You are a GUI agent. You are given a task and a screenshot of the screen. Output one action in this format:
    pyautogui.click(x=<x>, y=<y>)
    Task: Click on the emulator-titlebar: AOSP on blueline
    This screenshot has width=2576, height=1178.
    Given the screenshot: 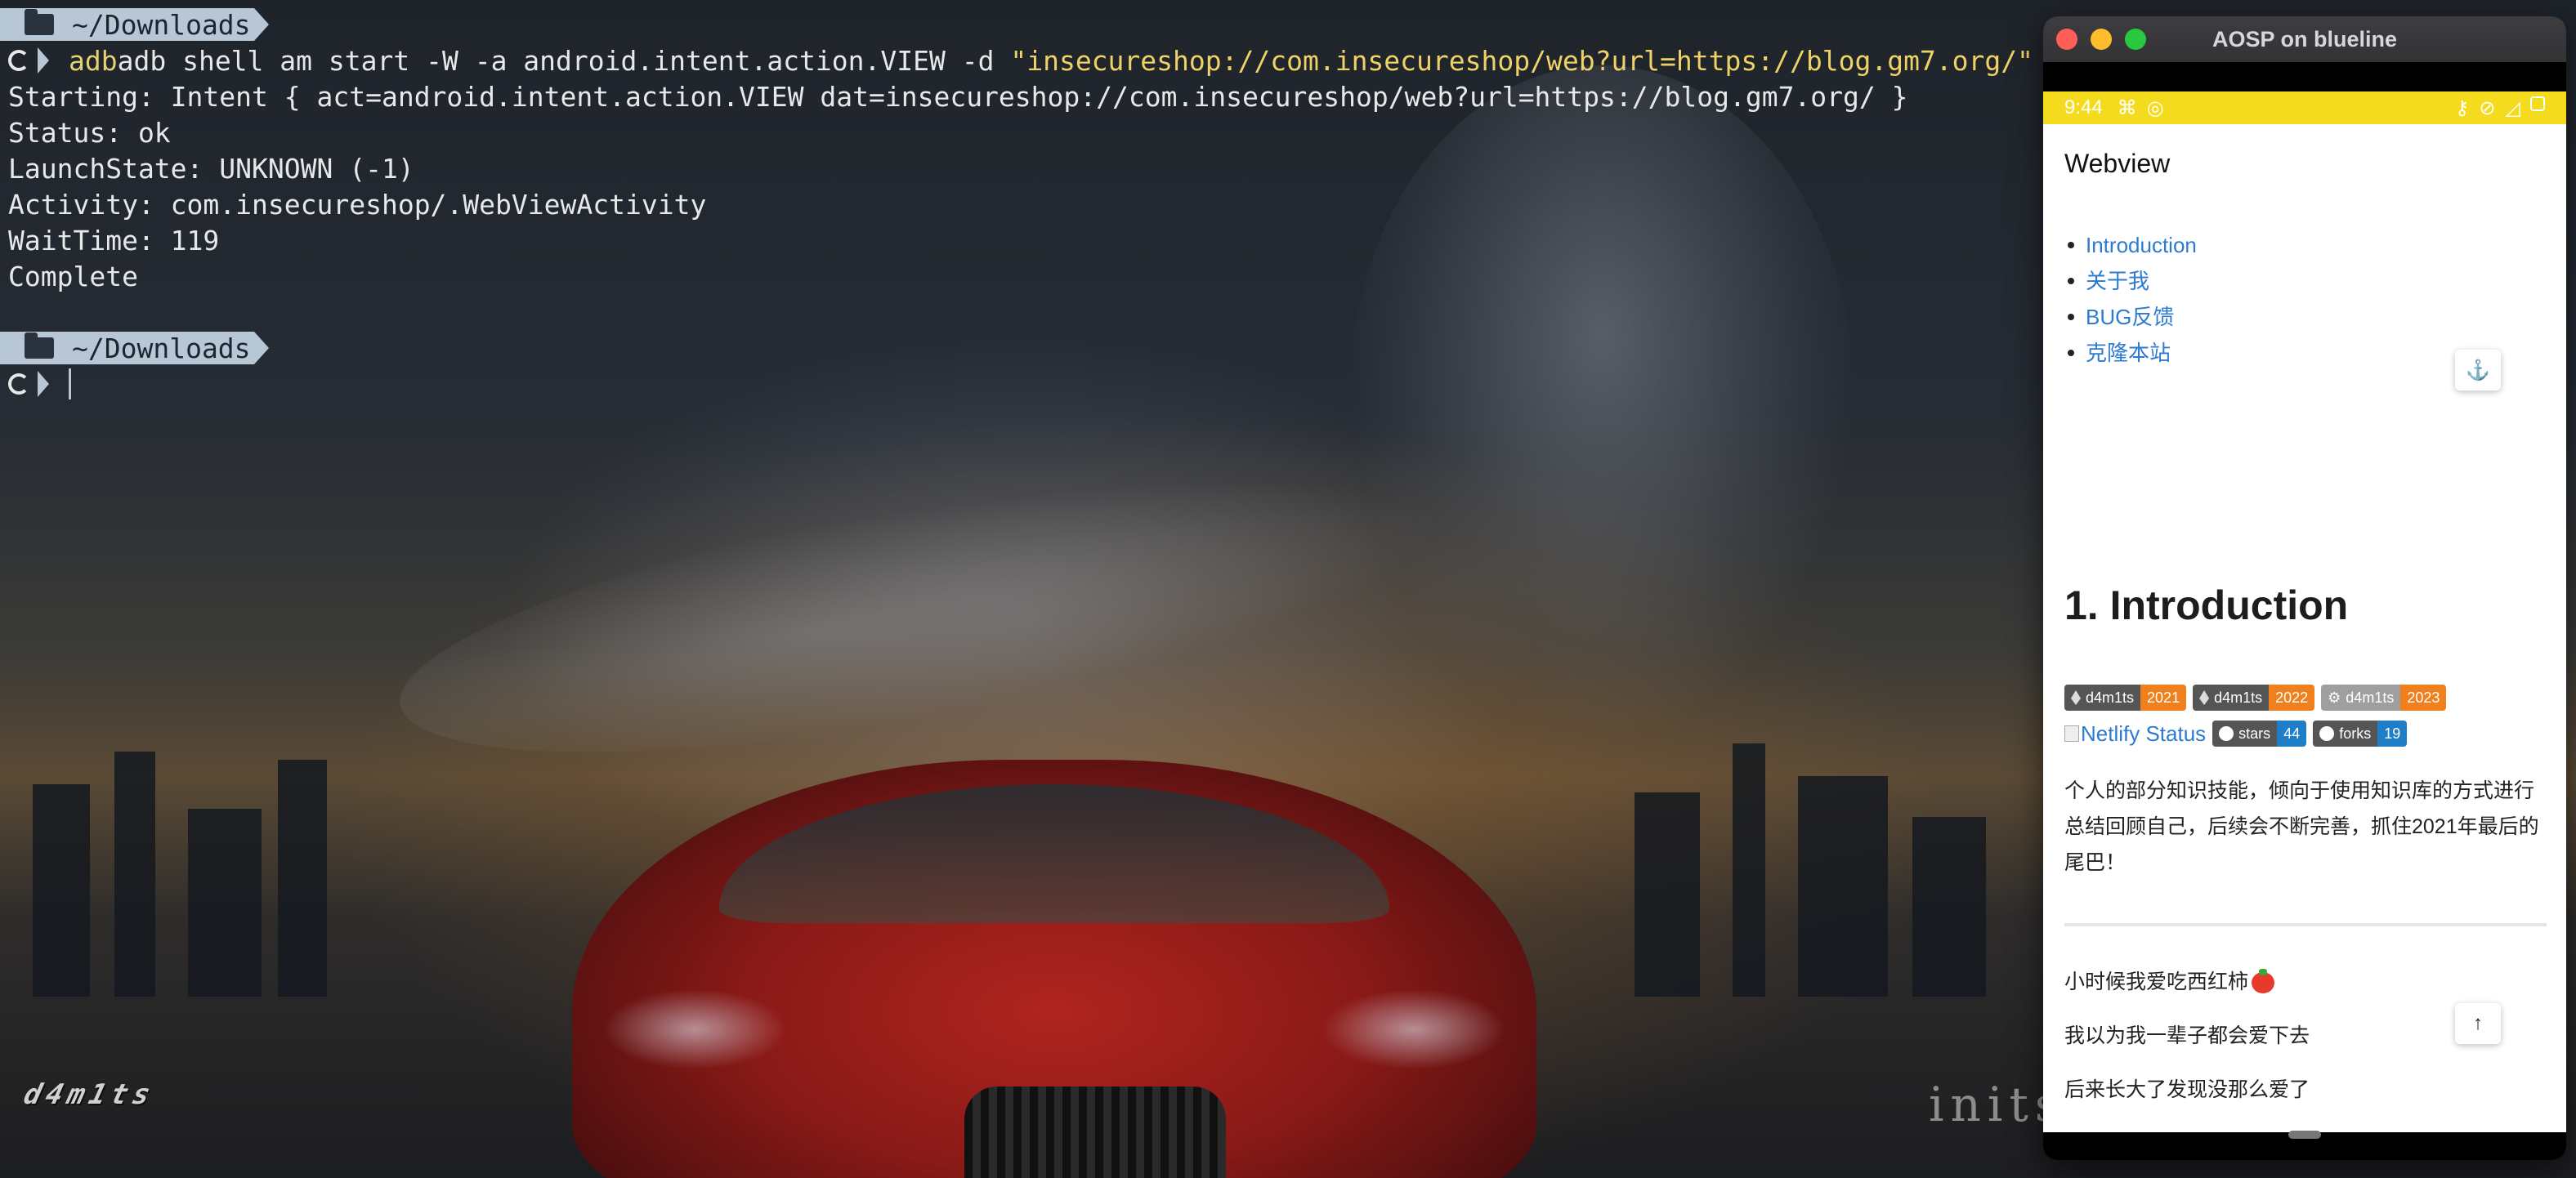 What is the action you would take?
    pyautogui.click(x=2304, y=39)
    